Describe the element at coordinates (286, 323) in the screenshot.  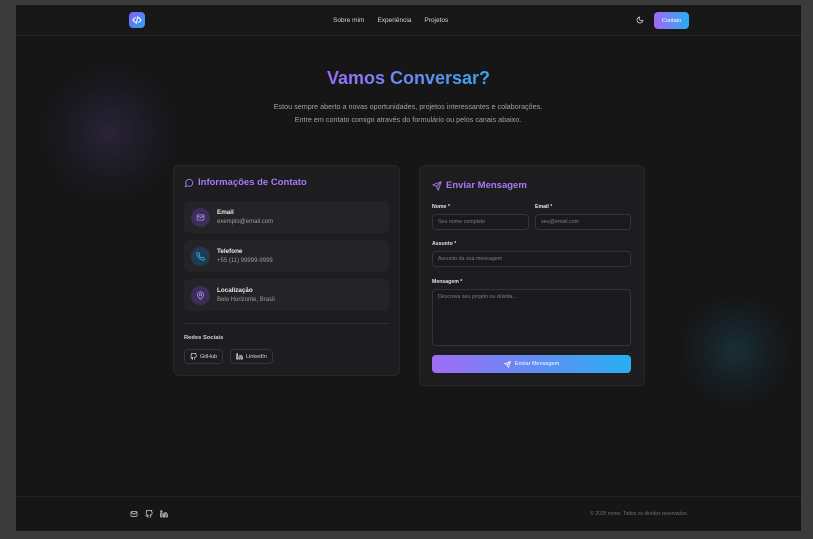
I see `divider` at that location.